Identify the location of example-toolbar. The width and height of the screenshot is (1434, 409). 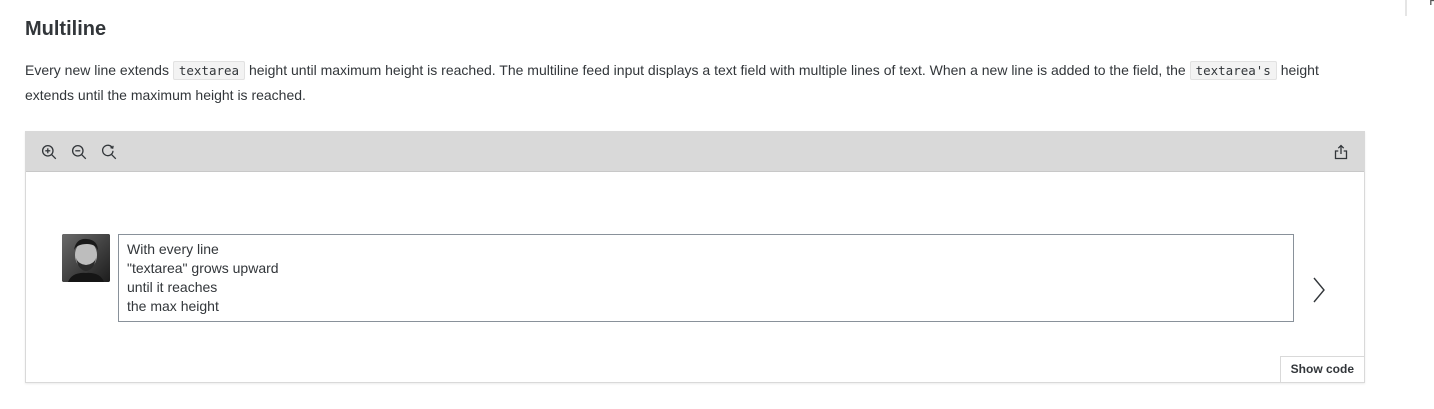
(695, 152).